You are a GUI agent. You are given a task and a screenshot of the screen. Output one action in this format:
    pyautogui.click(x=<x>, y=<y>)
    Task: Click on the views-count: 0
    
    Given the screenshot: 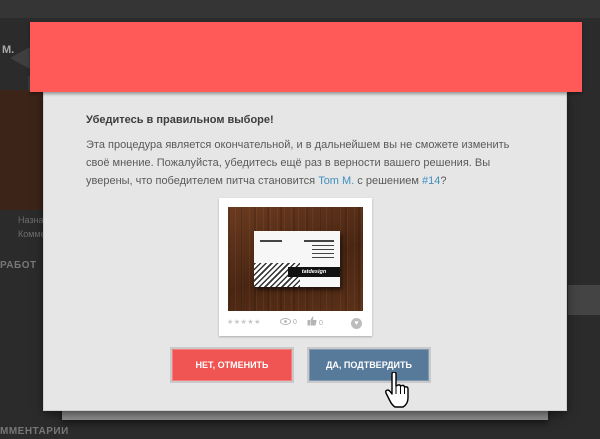 What is the action you would take?
    pyautogui.click(x=294, y=322)
    